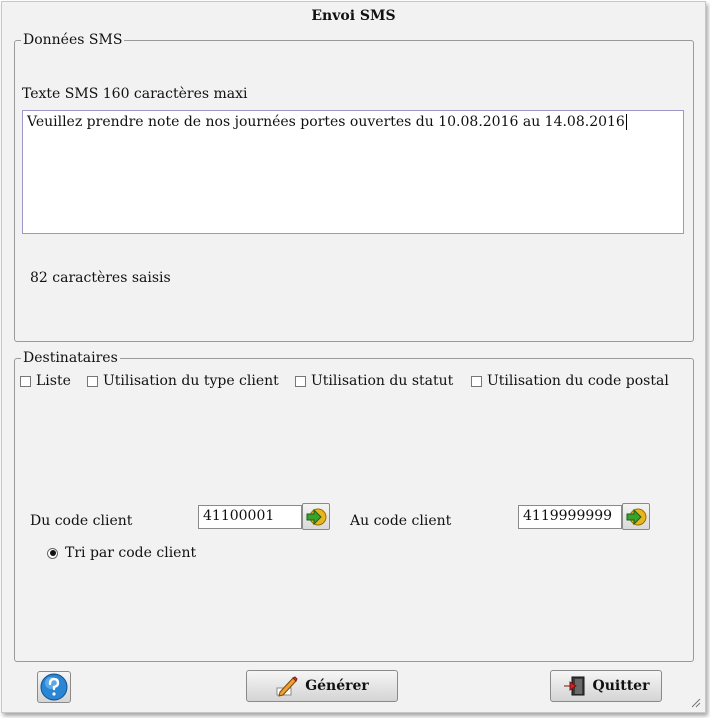 The width and height of the screenshot is (710, 718). Describe the element at coordinates (570, 517) in the screenshot. I see `to-client-input: 4119999999` at that location.